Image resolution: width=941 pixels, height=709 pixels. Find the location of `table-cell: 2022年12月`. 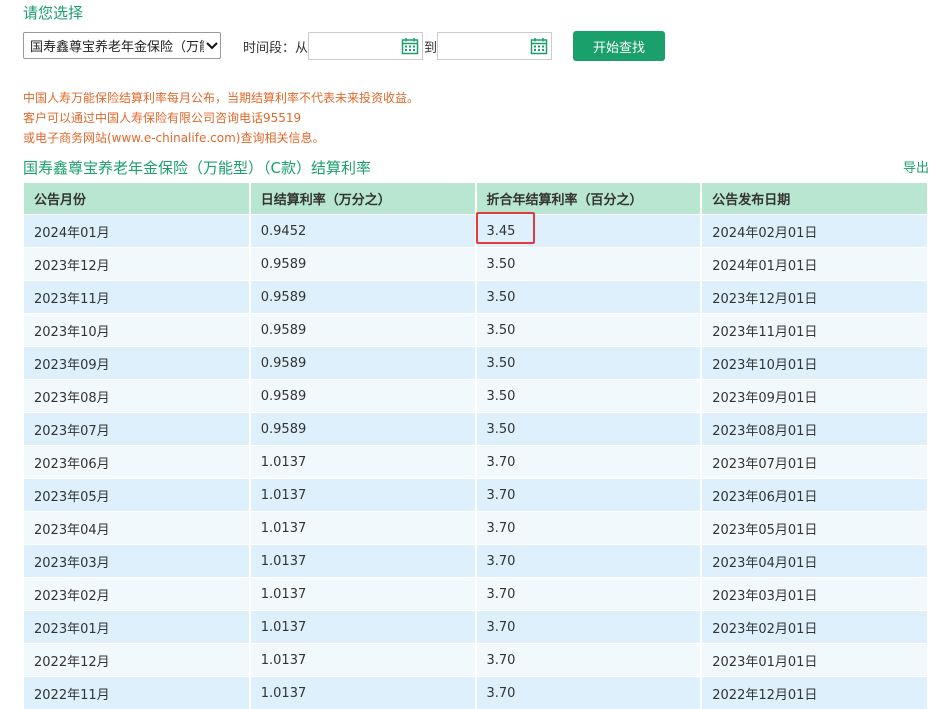

table-cell: 2022年12月 is located at coordinates (137, 660).